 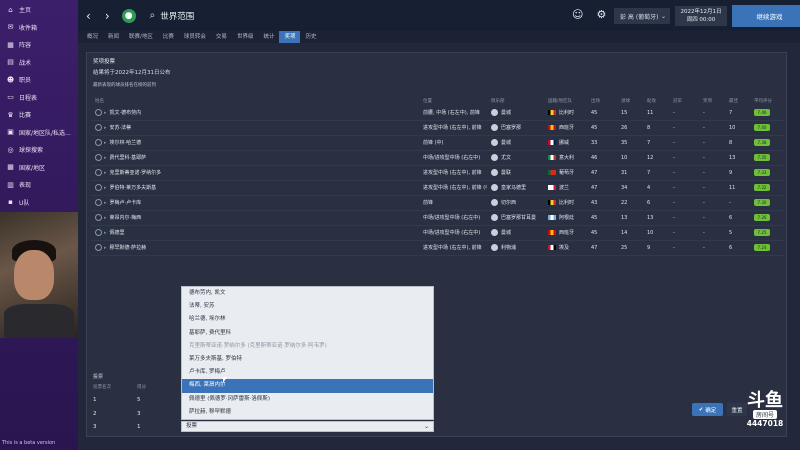 What do you see at coordinates (99, 101) in the screenshot?
I see `column-header: 姓名` at bounding box center [99, 101].